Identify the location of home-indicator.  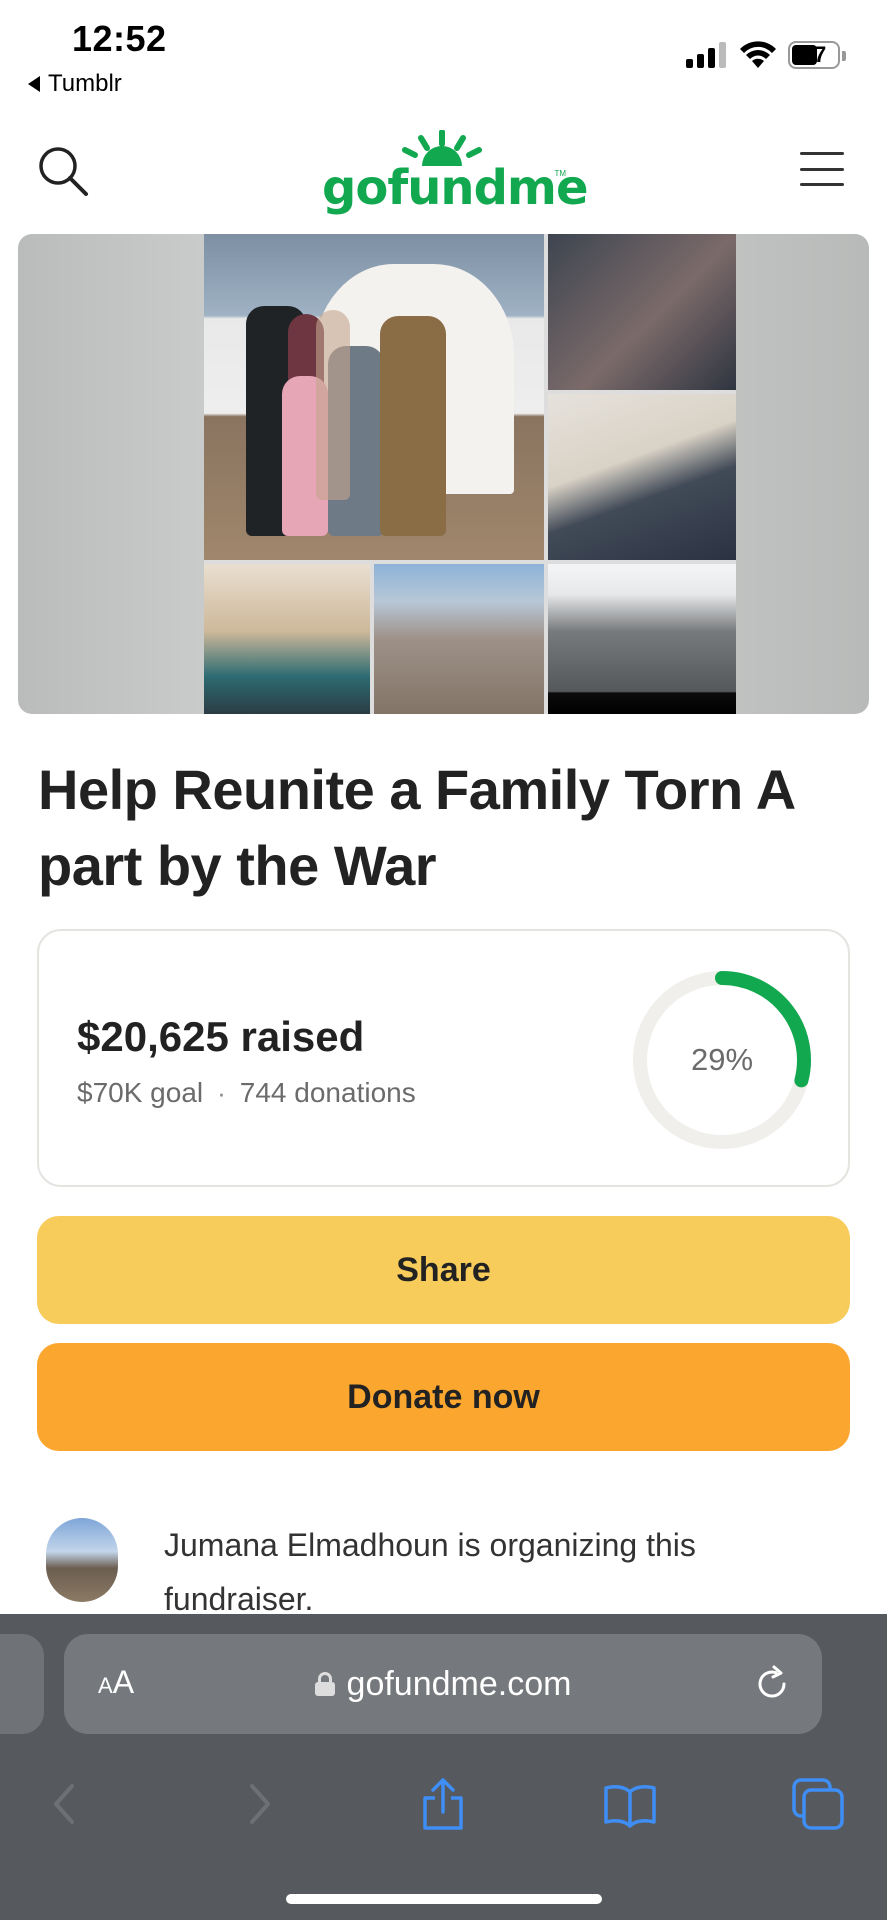
(444, 1899).